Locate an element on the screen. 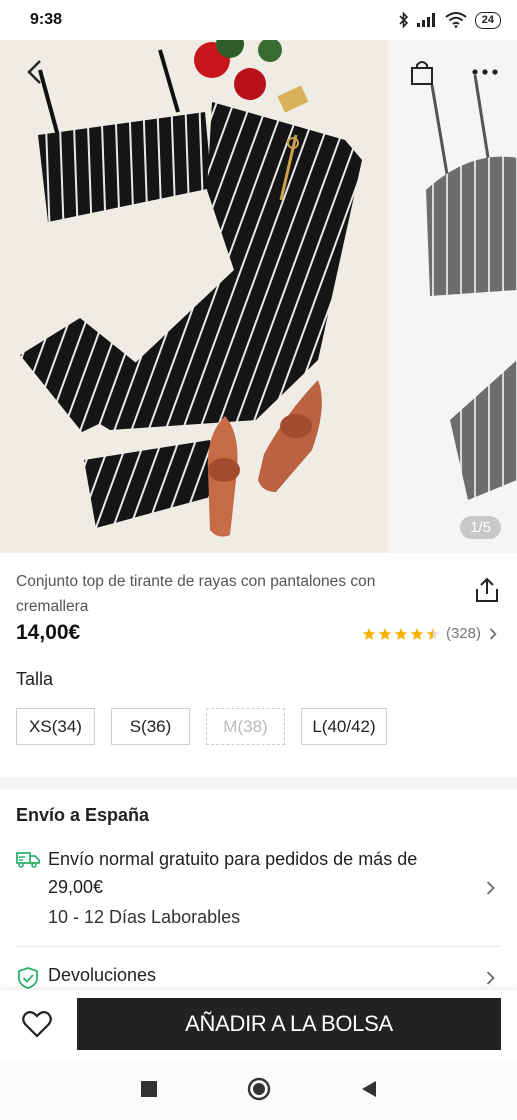 This screenshot has width=517, height=1120. status-icons: 24 is located at coordinates (450, 20).